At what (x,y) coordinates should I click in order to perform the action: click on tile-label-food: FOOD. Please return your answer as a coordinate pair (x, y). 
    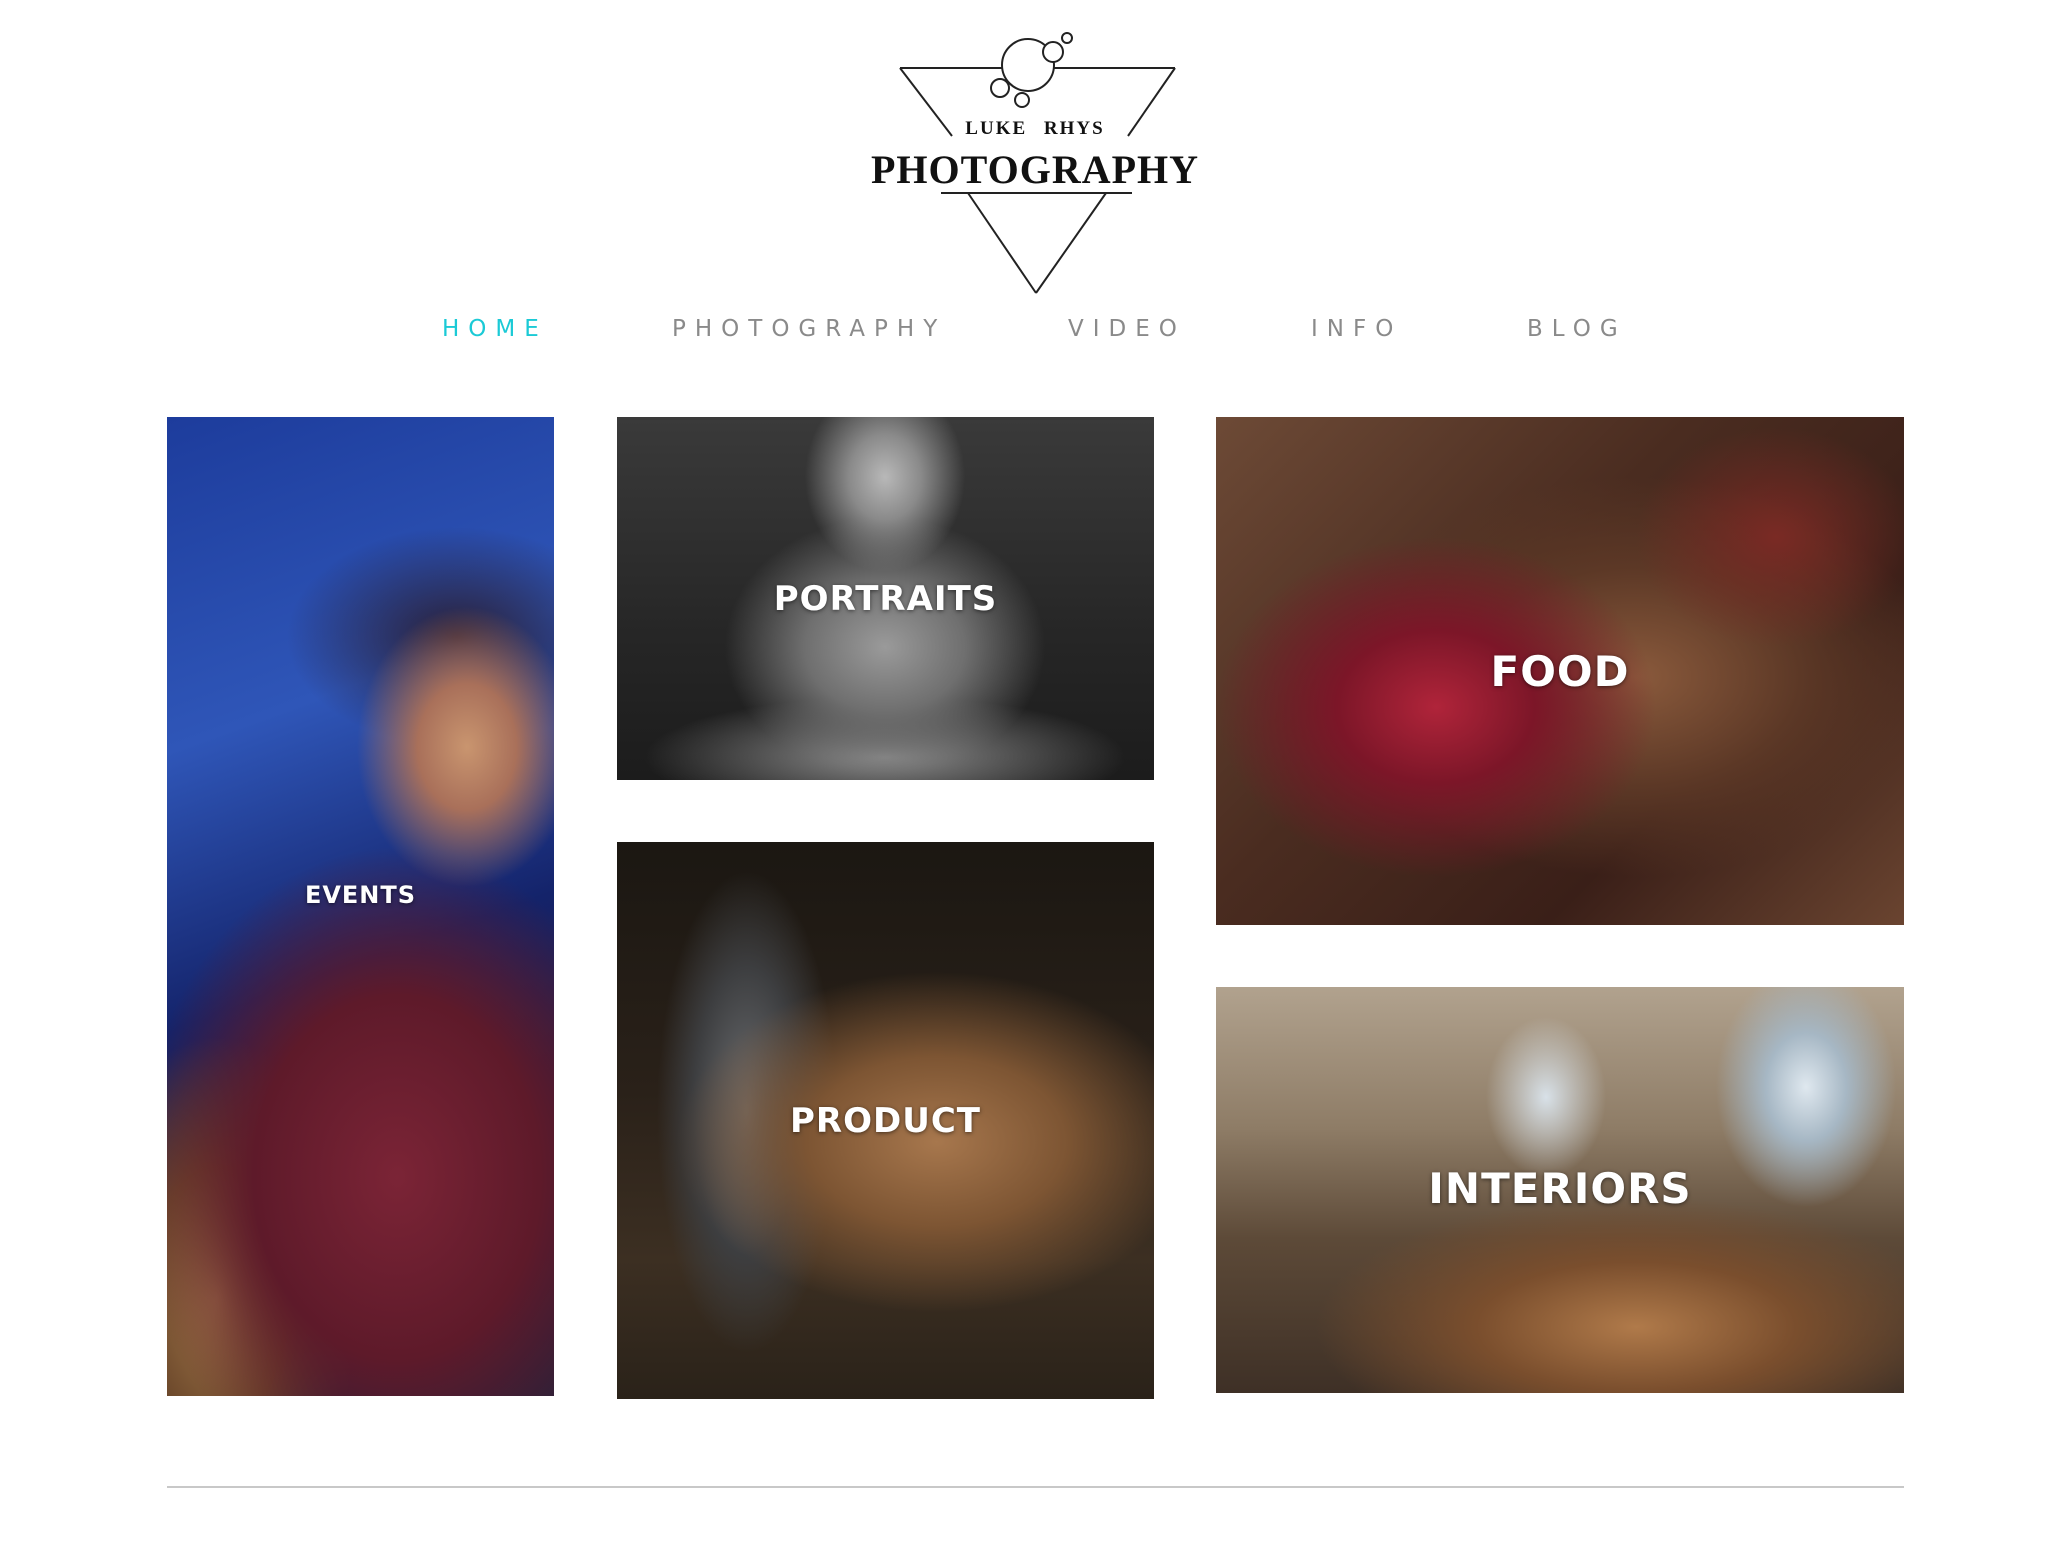
    Looking at the image, I should click on (1560, 671).